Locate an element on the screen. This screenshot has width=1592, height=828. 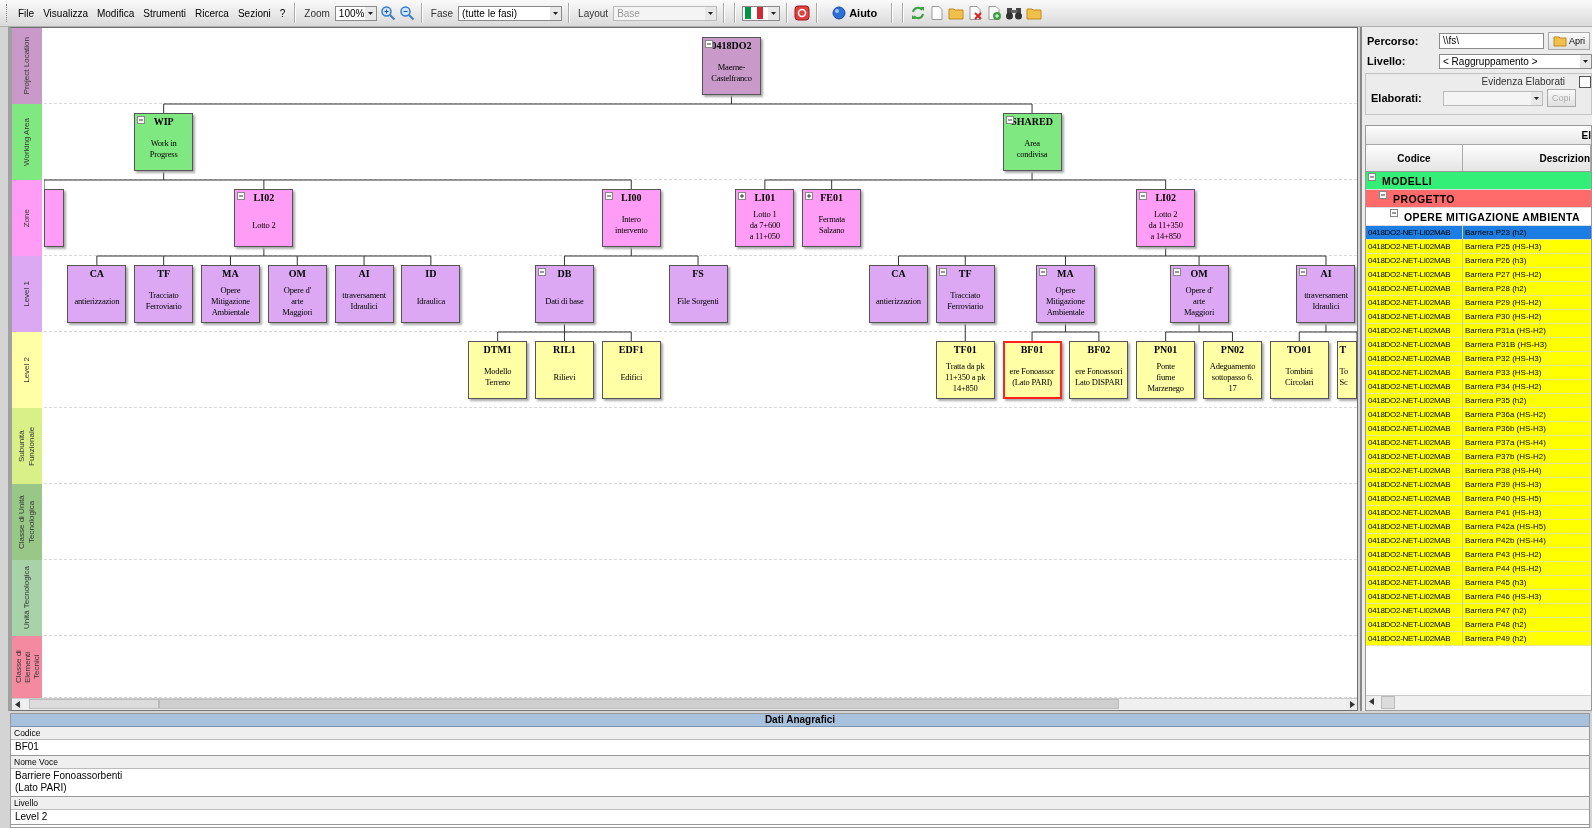
diagram-node: PN01 Ponte fiume Marzenego is located at coordinates (1166, 370).